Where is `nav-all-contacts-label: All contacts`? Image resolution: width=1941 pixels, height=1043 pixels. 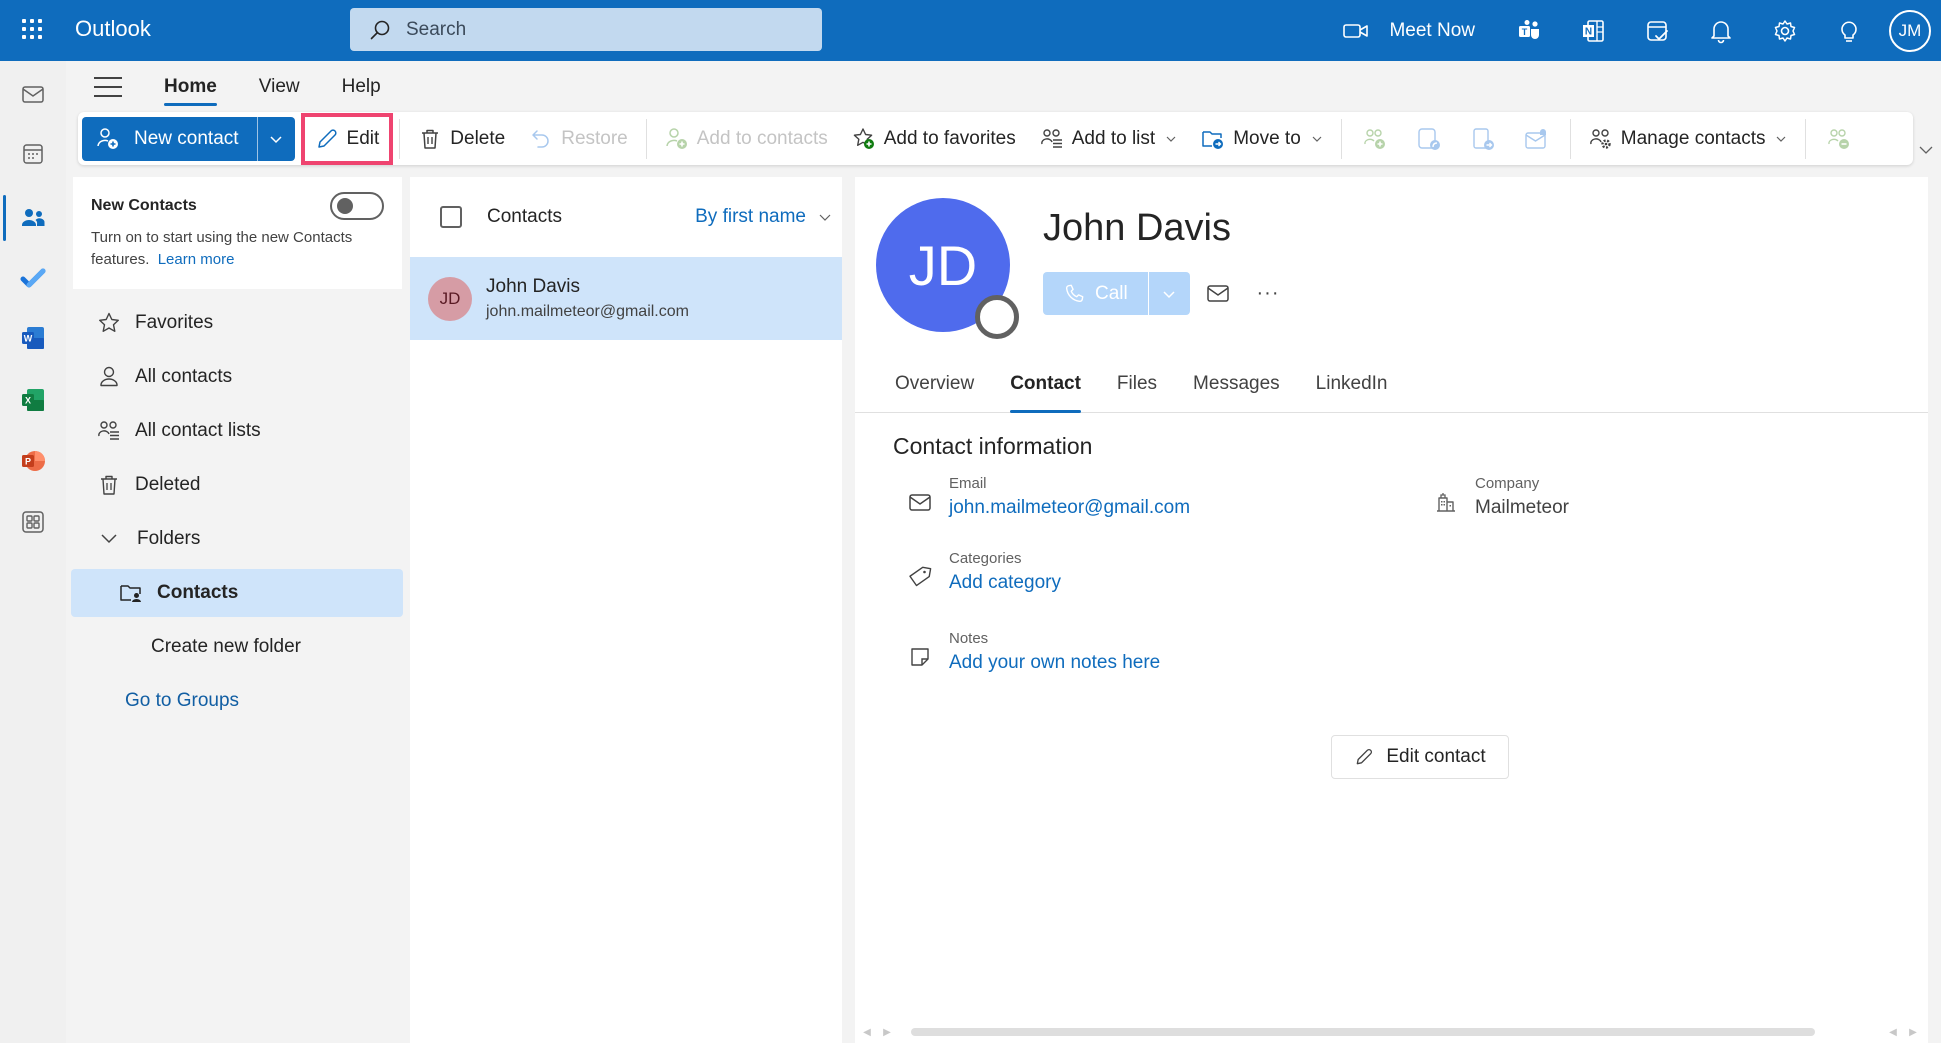
nav-all-contacts-label: All contacts is located at coordinates (184, 376).